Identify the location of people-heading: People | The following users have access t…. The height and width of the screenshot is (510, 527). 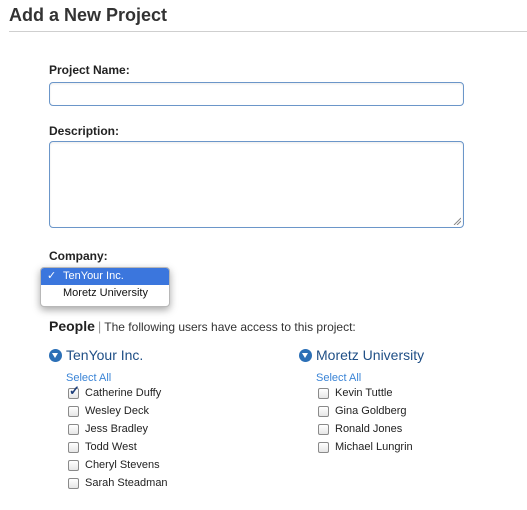
(202, 326).